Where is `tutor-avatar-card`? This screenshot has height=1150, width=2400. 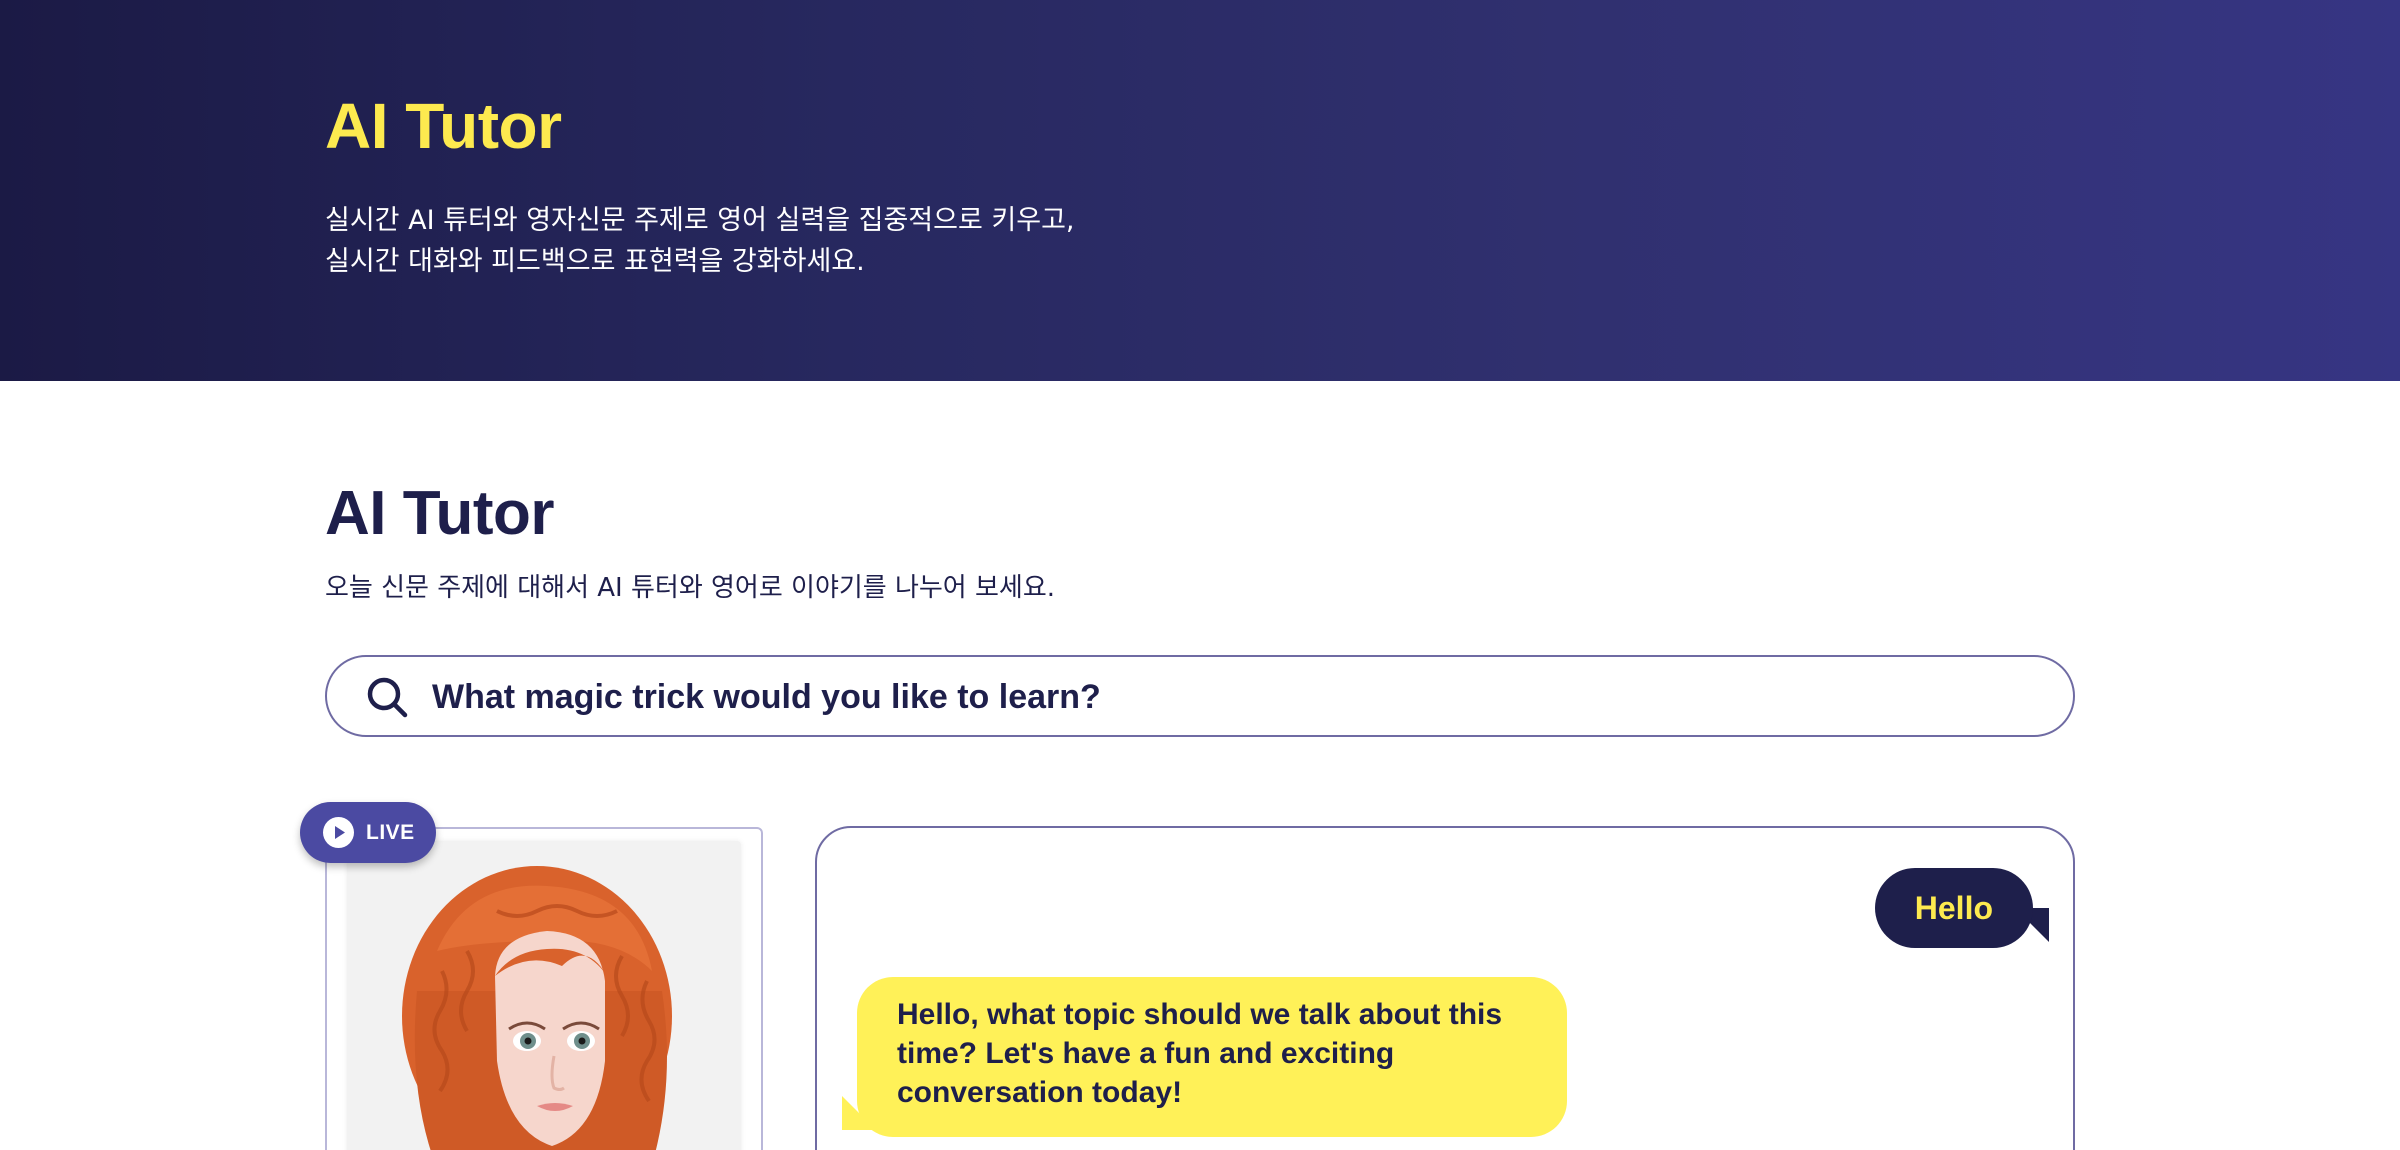 tutor-avatar-card is located at coordinates (544, 988).